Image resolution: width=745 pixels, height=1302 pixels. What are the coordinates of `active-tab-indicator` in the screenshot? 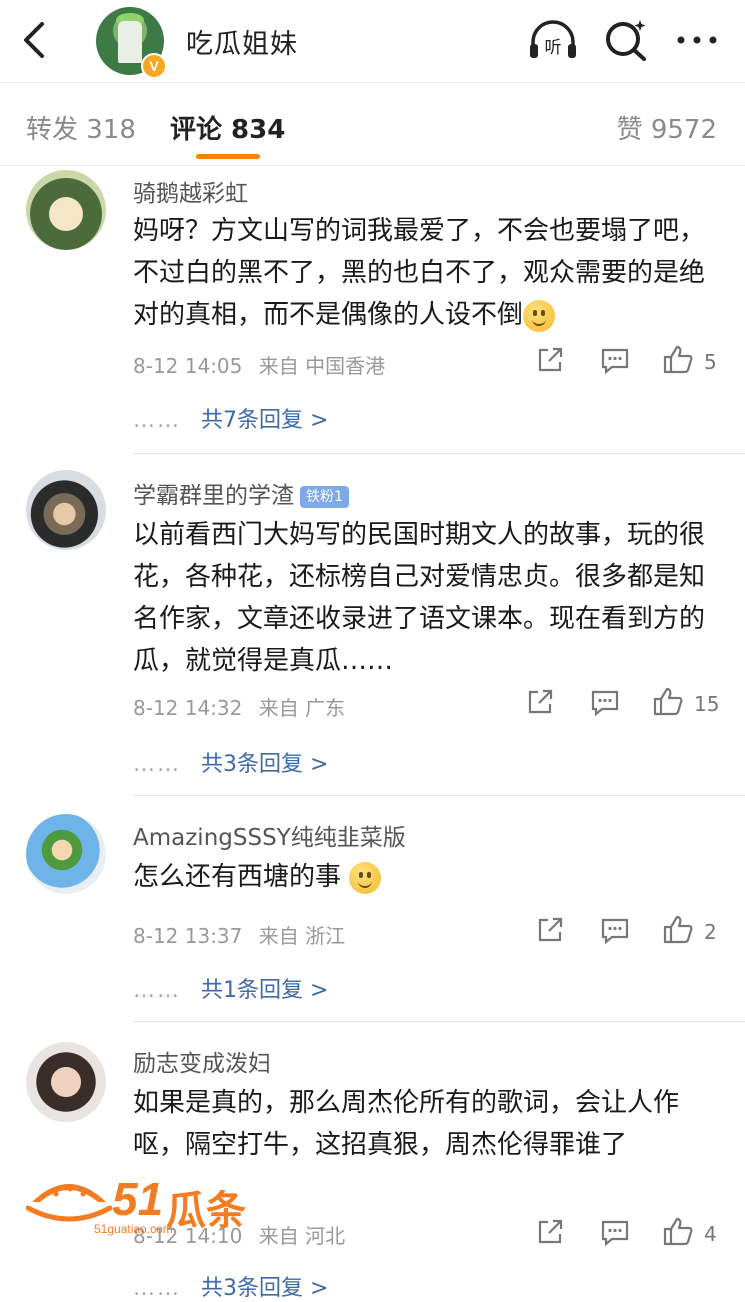 It's located at (228, 156).